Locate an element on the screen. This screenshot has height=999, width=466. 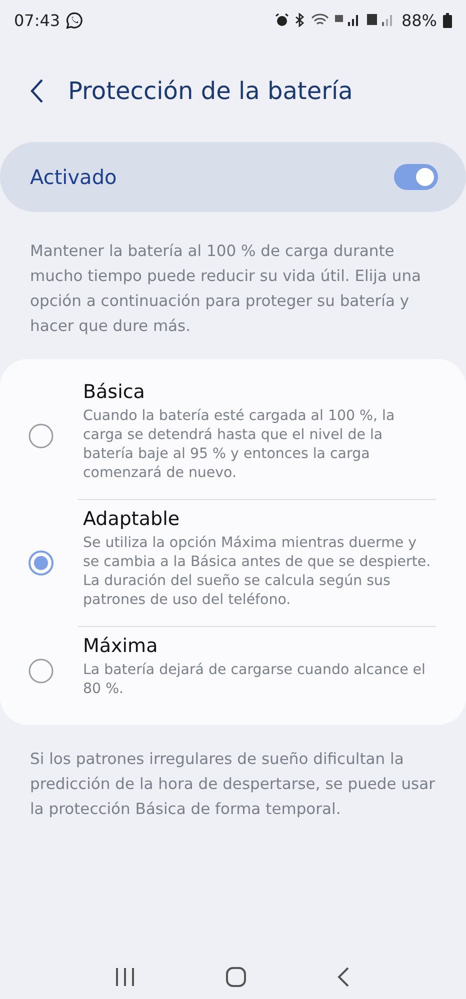
home-button is located at coordinates (236, 977).